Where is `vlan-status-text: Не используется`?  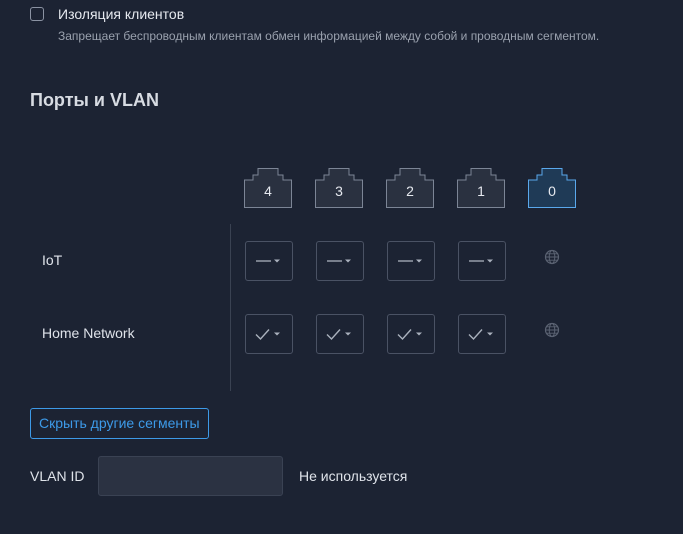
vlan-status-text: Не используется is located at coordinates (353, 476).